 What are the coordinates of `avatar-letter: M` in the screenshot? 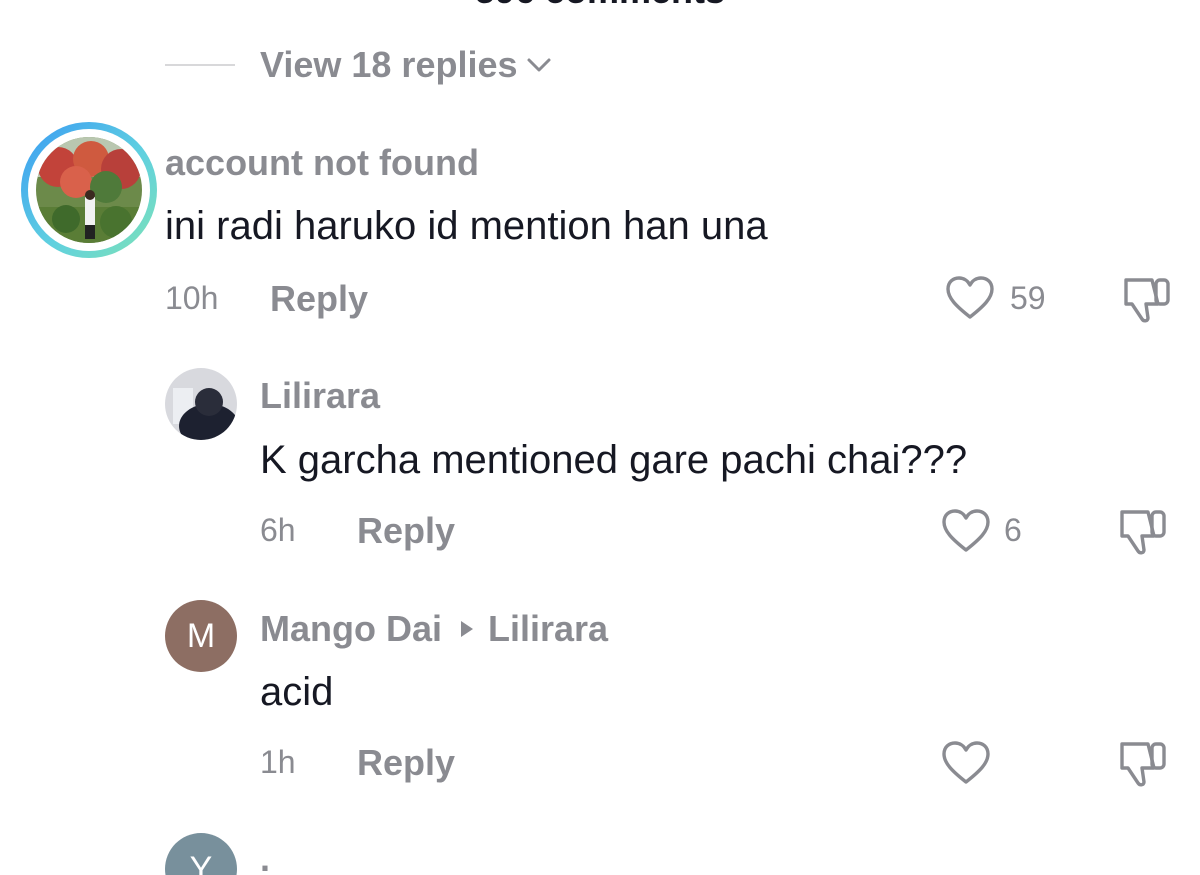 It's located at (201, 635).